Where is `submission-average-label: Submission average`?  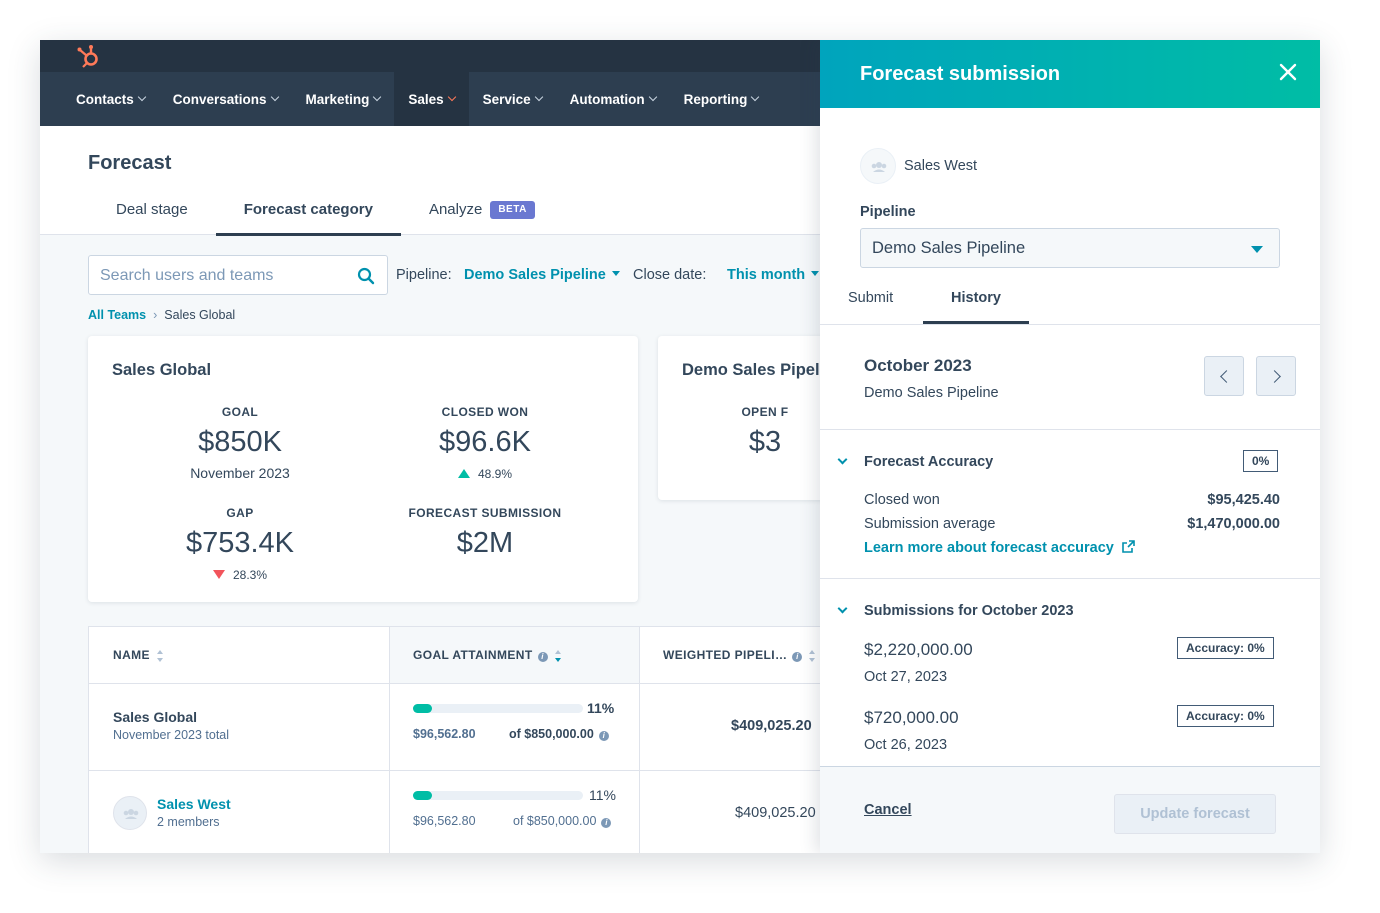 submission-average-label: Submission average is located at coordinates (930, 524).